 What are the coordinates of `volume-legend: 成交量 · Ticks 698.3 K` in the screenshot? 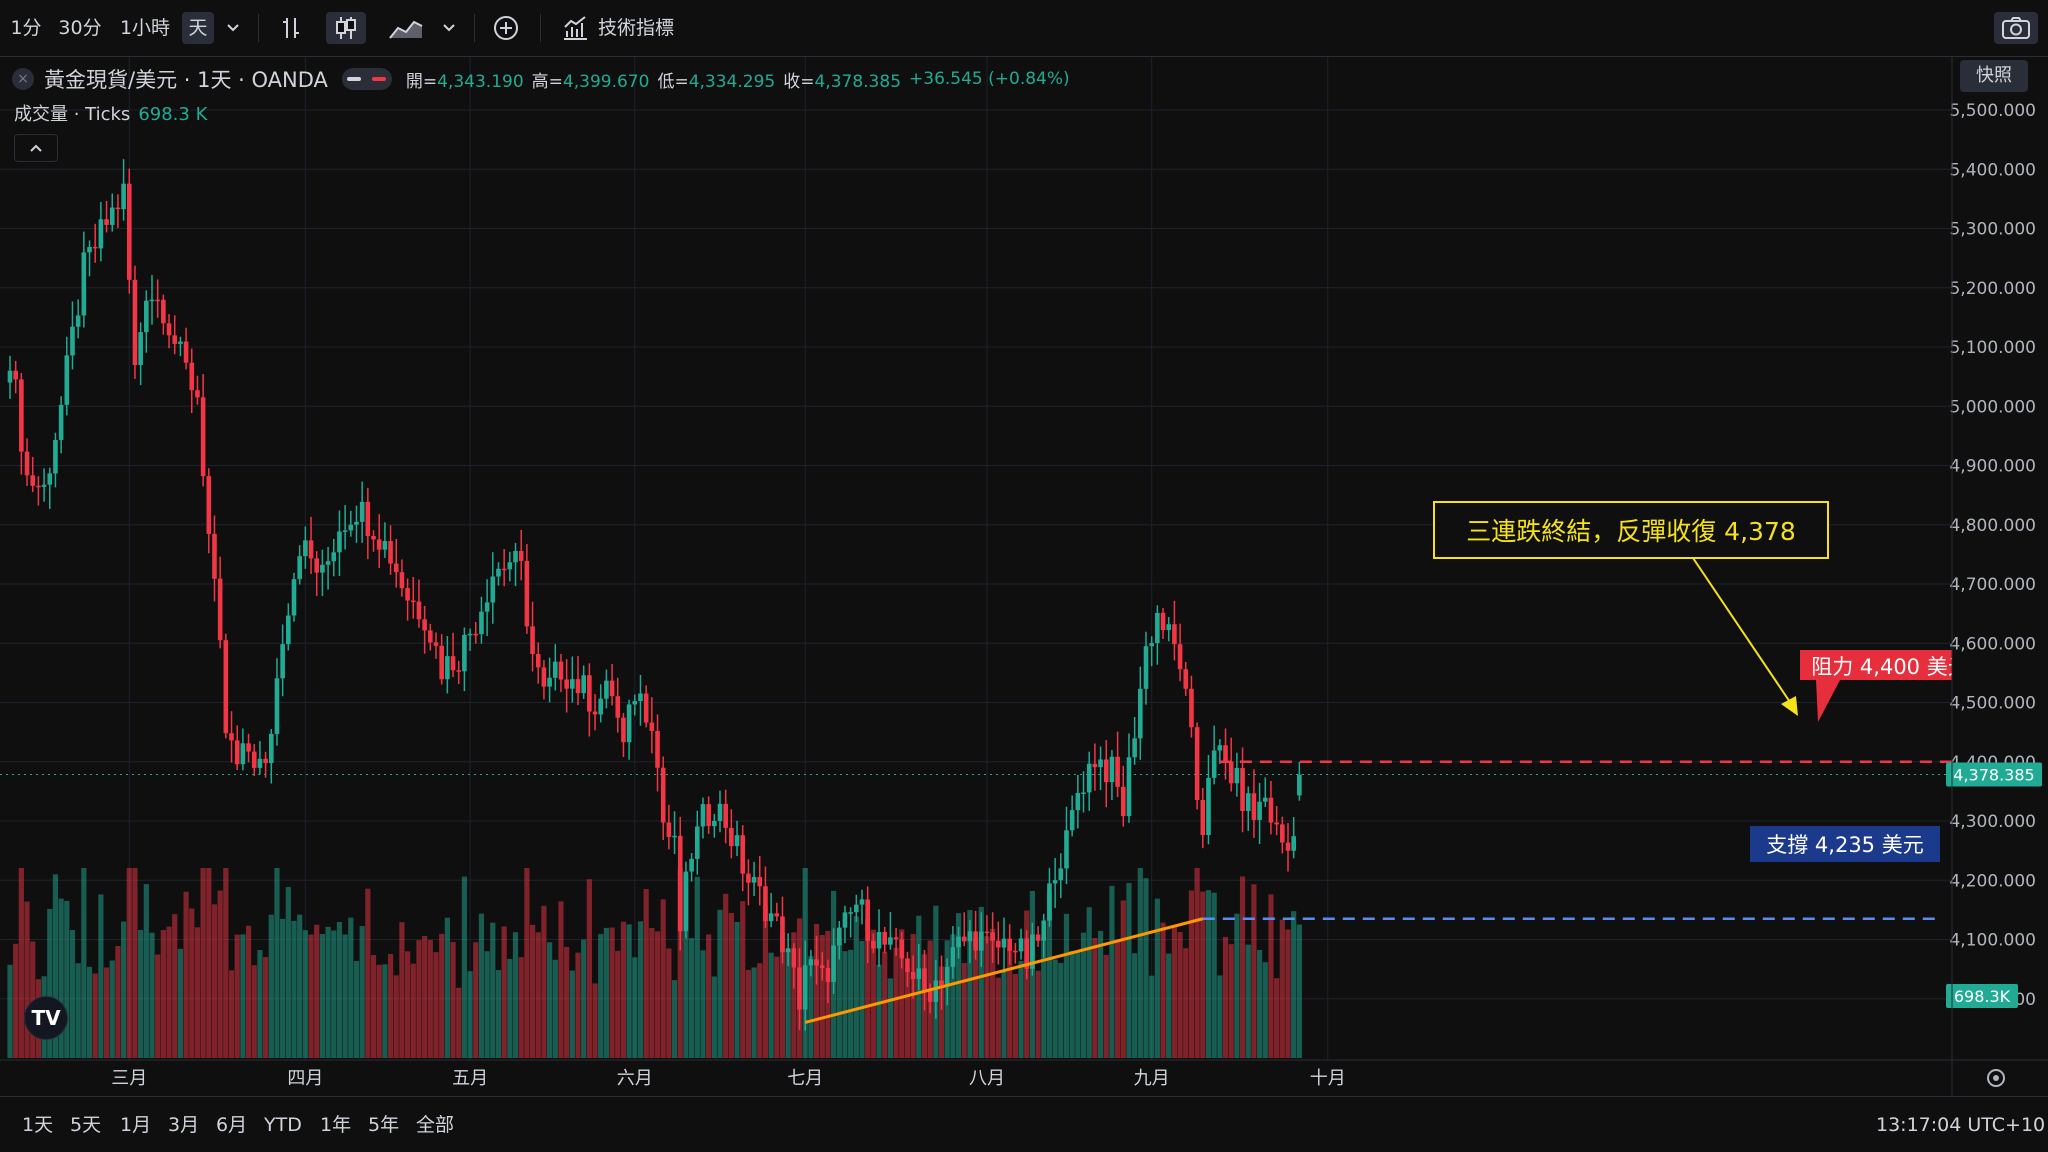 It's located at (110, 113).